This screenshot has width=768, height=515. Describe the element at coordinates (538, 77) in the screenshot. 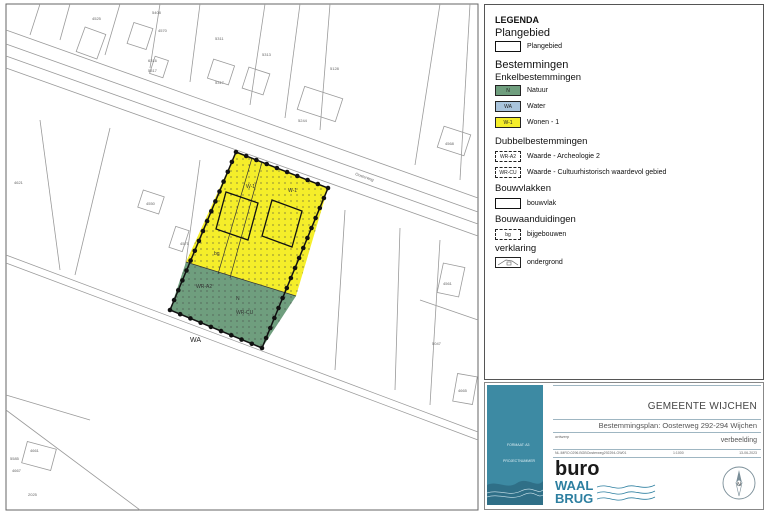

I see `enkelbestemmingen-header: Enkelbestemmingen` at that location.